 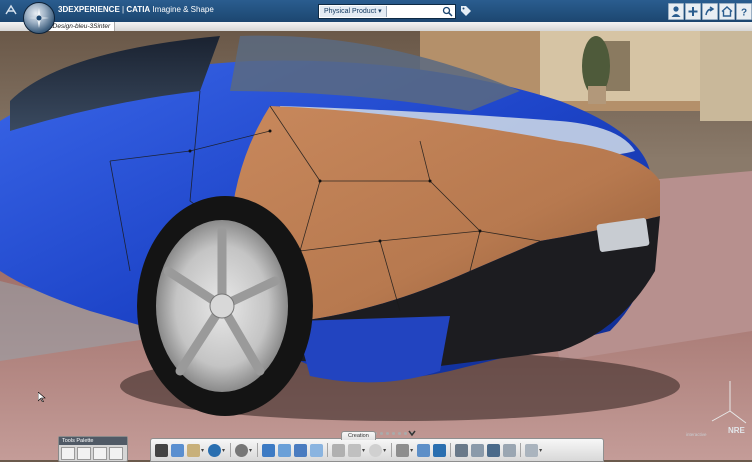 I want to click on palette-tool-2-button, so click(x=84, y=453).